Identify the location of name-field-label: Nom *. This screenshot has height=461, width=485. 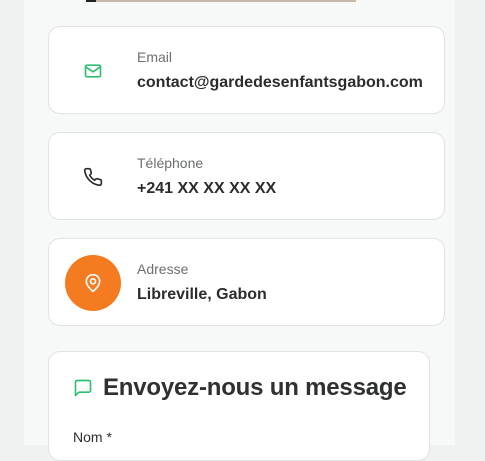
(92, 437).